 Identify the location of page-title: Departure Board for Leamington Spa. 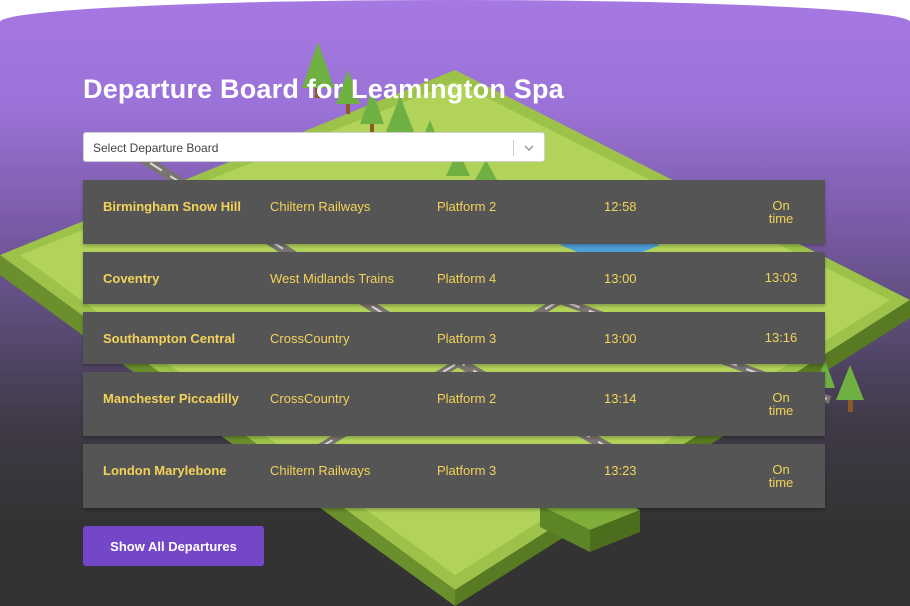
(323, 89).